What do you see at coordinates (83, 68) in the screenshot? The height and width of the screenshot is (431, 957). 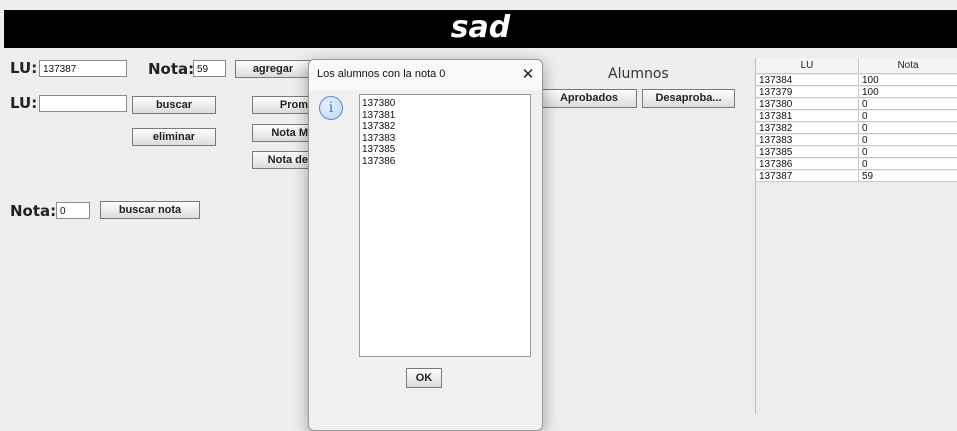 I see `lu-input: 137387` at bounding box center [83, 68].